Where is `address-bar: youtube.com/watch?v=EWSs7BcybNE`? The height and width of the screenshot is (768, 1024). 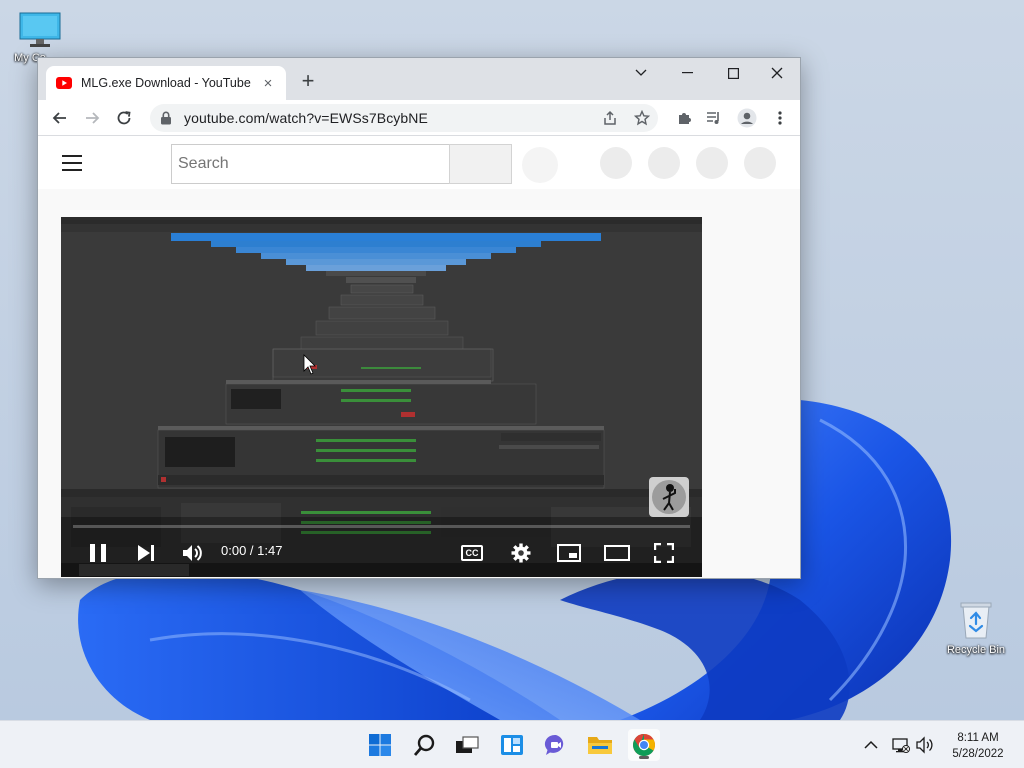 address-bar: youtube.com/watch?v=EWSs7BcybNE is located at coordinates (404, 118).